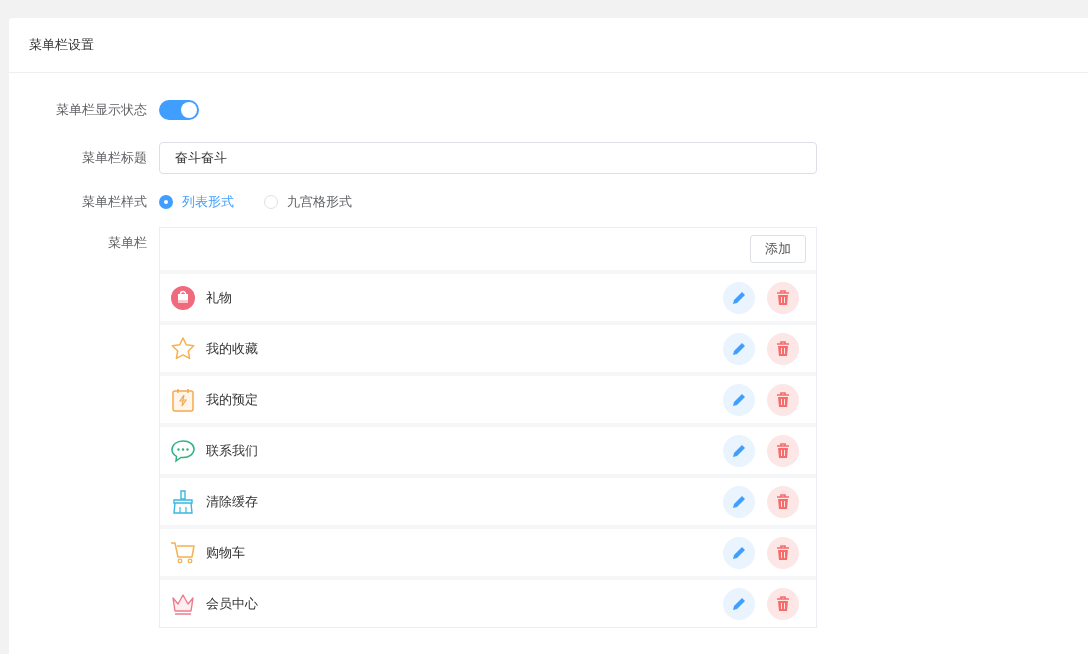 The height and width of the screenshot is (654, 1088). What do you see at coordinates (308, 202) in the screenshot?
I see `radio-option: 九宫格形式` at bounding box center [308, 202].